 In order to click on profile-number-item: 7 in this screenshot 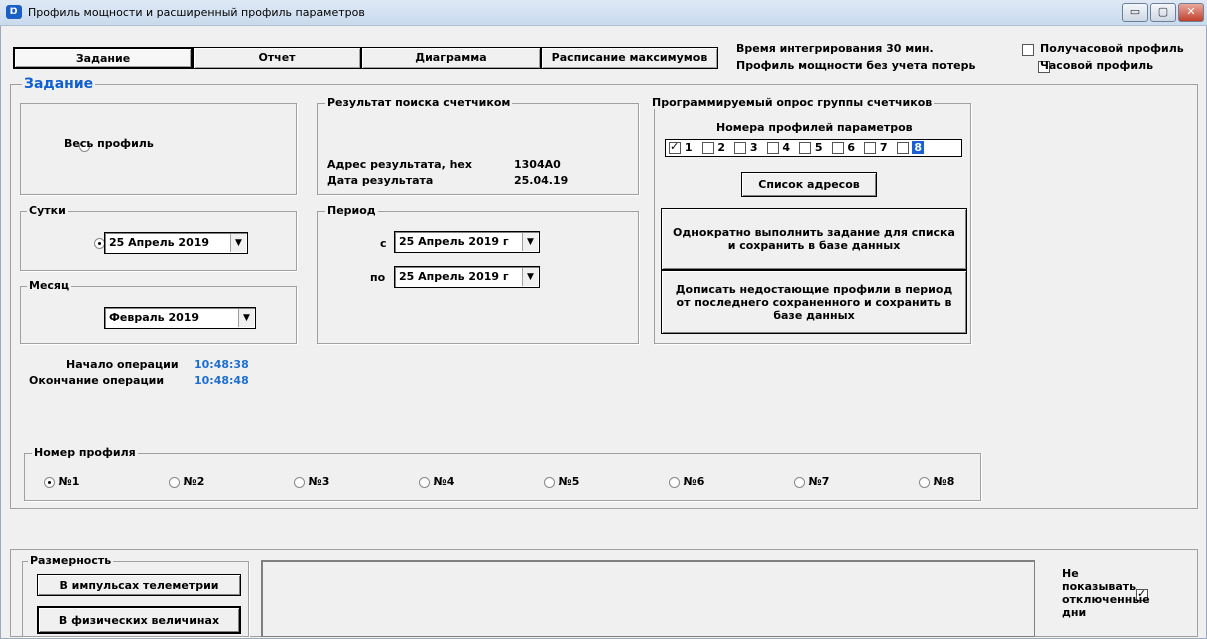, I will do `click(876, 147)`.